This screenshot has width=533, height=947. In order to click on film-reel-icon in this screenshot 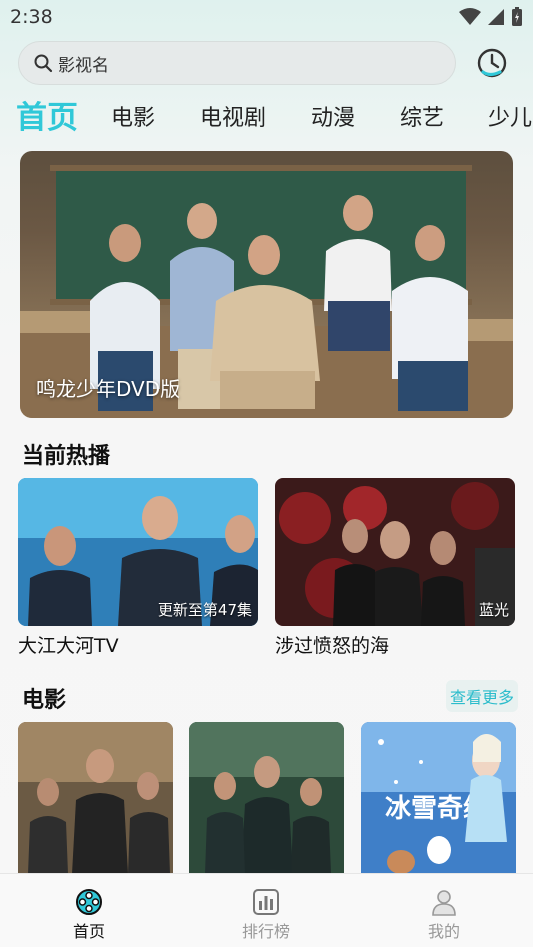, I will do `click(89, 902)`.